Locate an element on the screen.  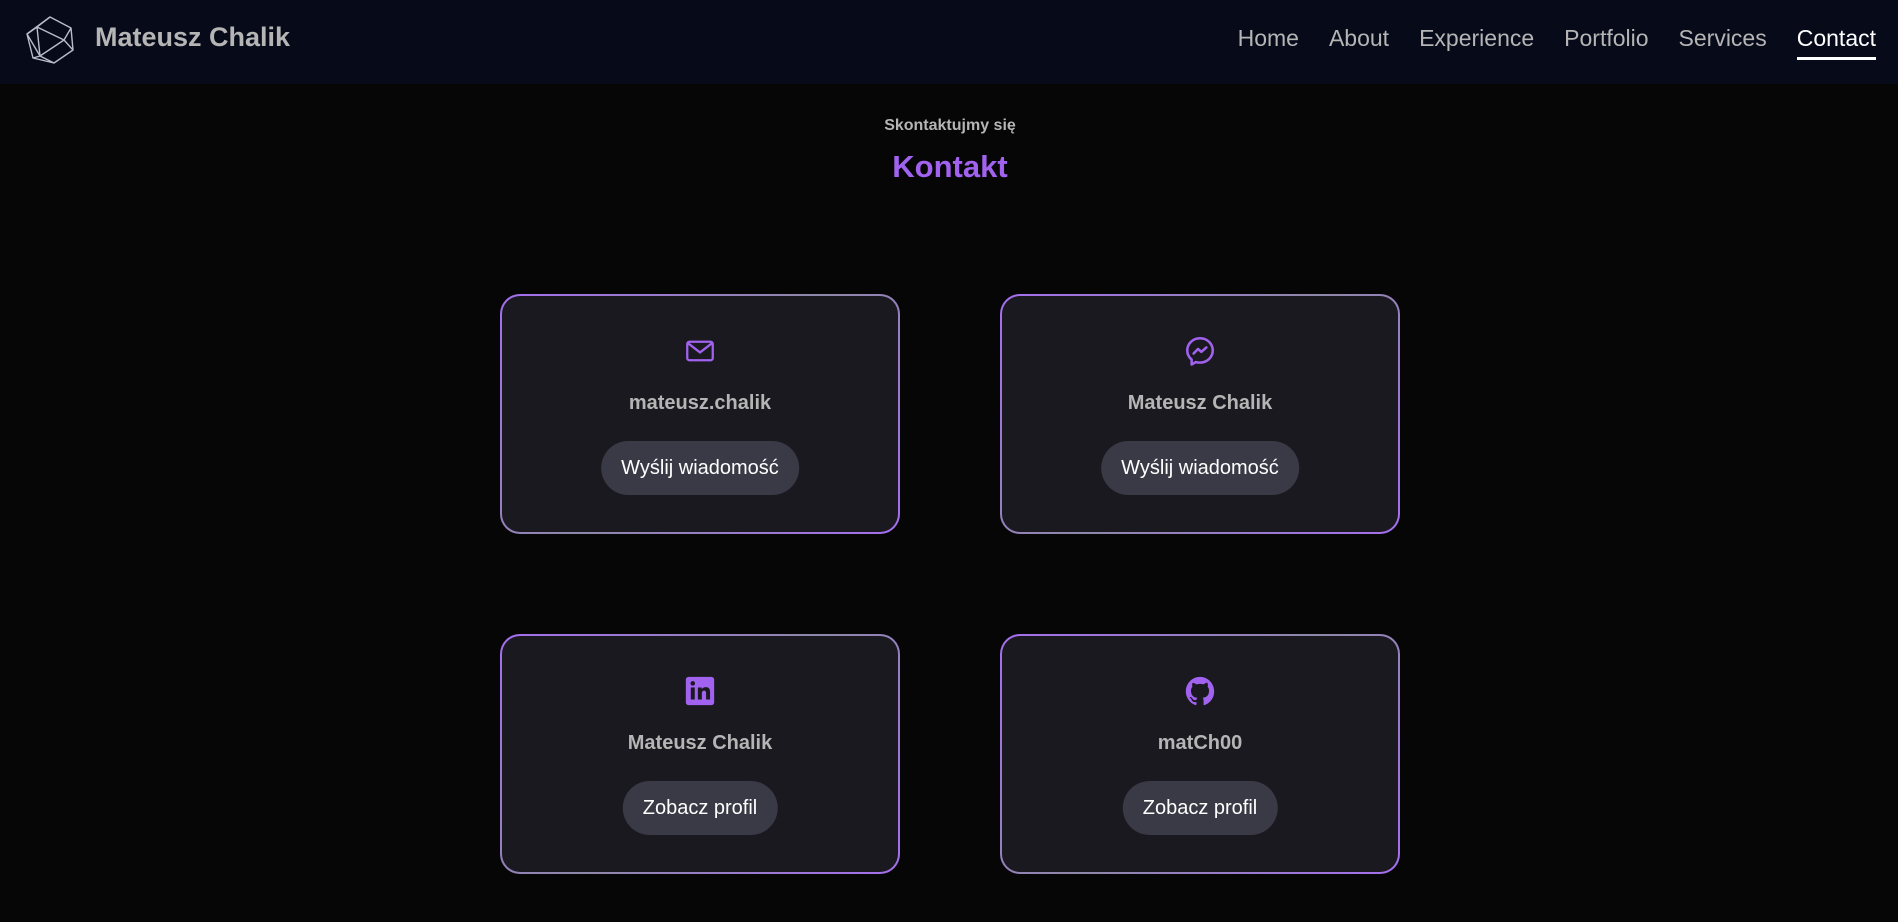
nav-contact: Contact is located at coordinates (1836, 42).